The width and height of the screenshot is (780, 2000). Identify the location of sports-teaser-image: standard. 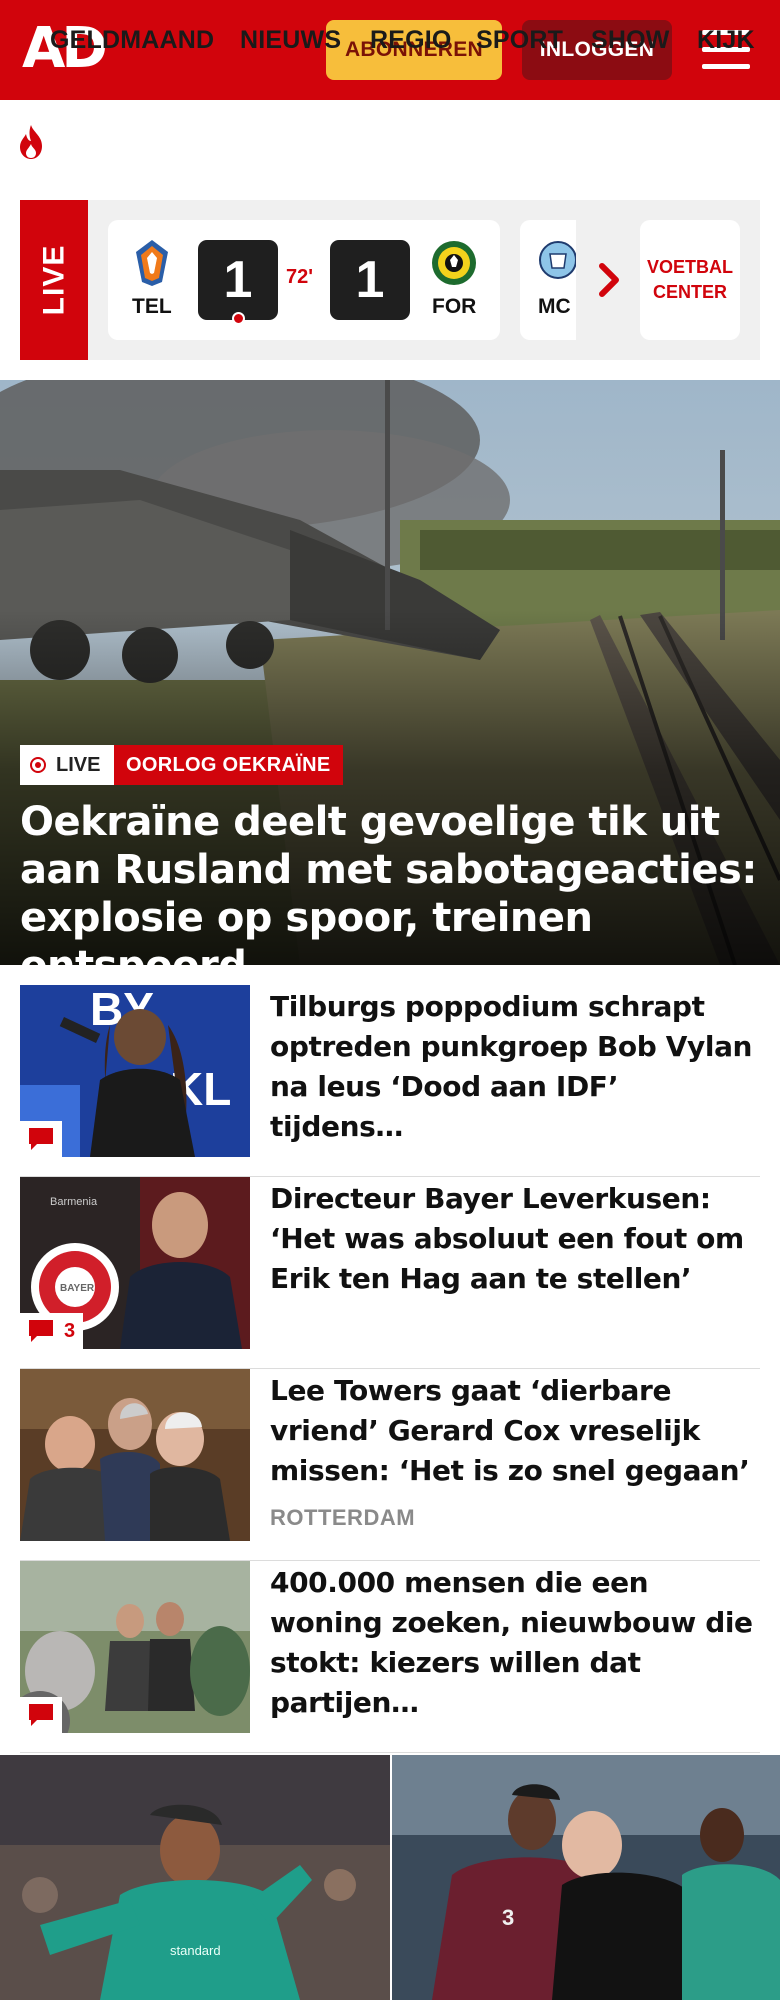
(195, 1877).